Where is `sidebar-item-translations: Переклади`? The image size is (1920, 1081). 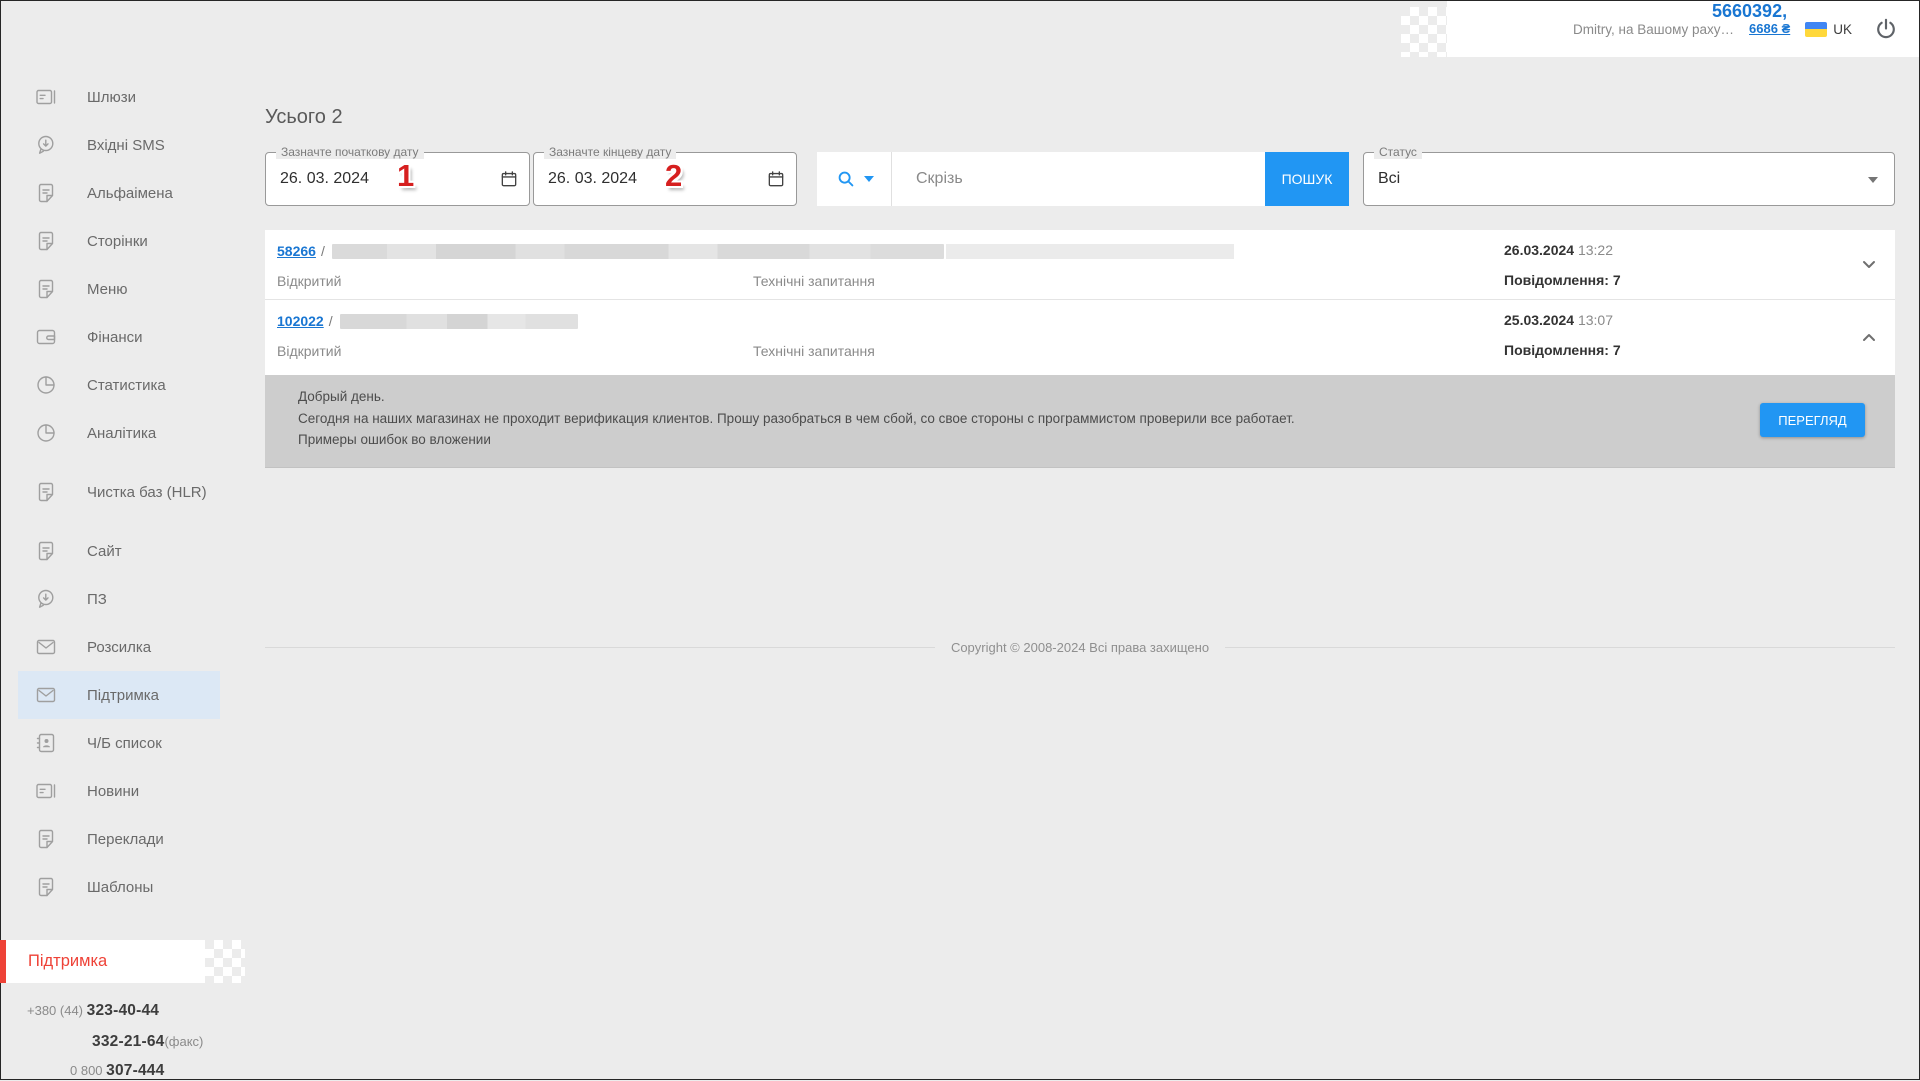
sidebar-item-translations: Переклади is located at coordinates (119, 839).